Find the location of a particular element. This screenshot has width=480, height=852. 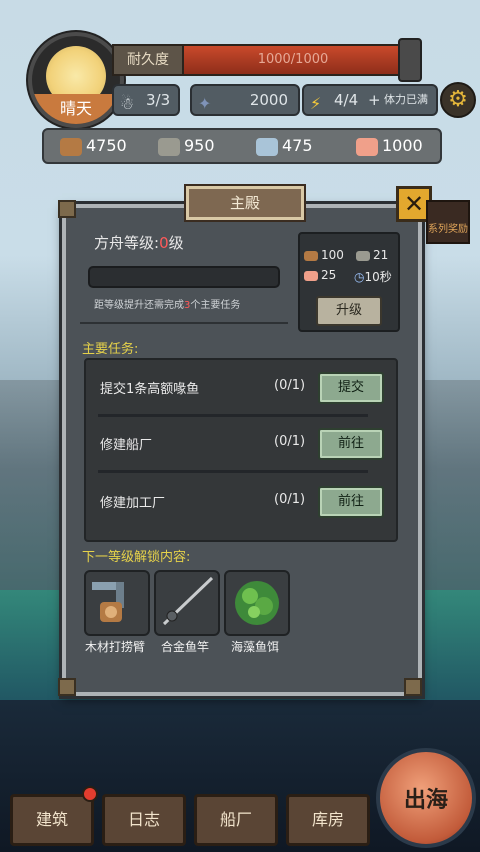

iron-icon is located at coordinates (267, 146).